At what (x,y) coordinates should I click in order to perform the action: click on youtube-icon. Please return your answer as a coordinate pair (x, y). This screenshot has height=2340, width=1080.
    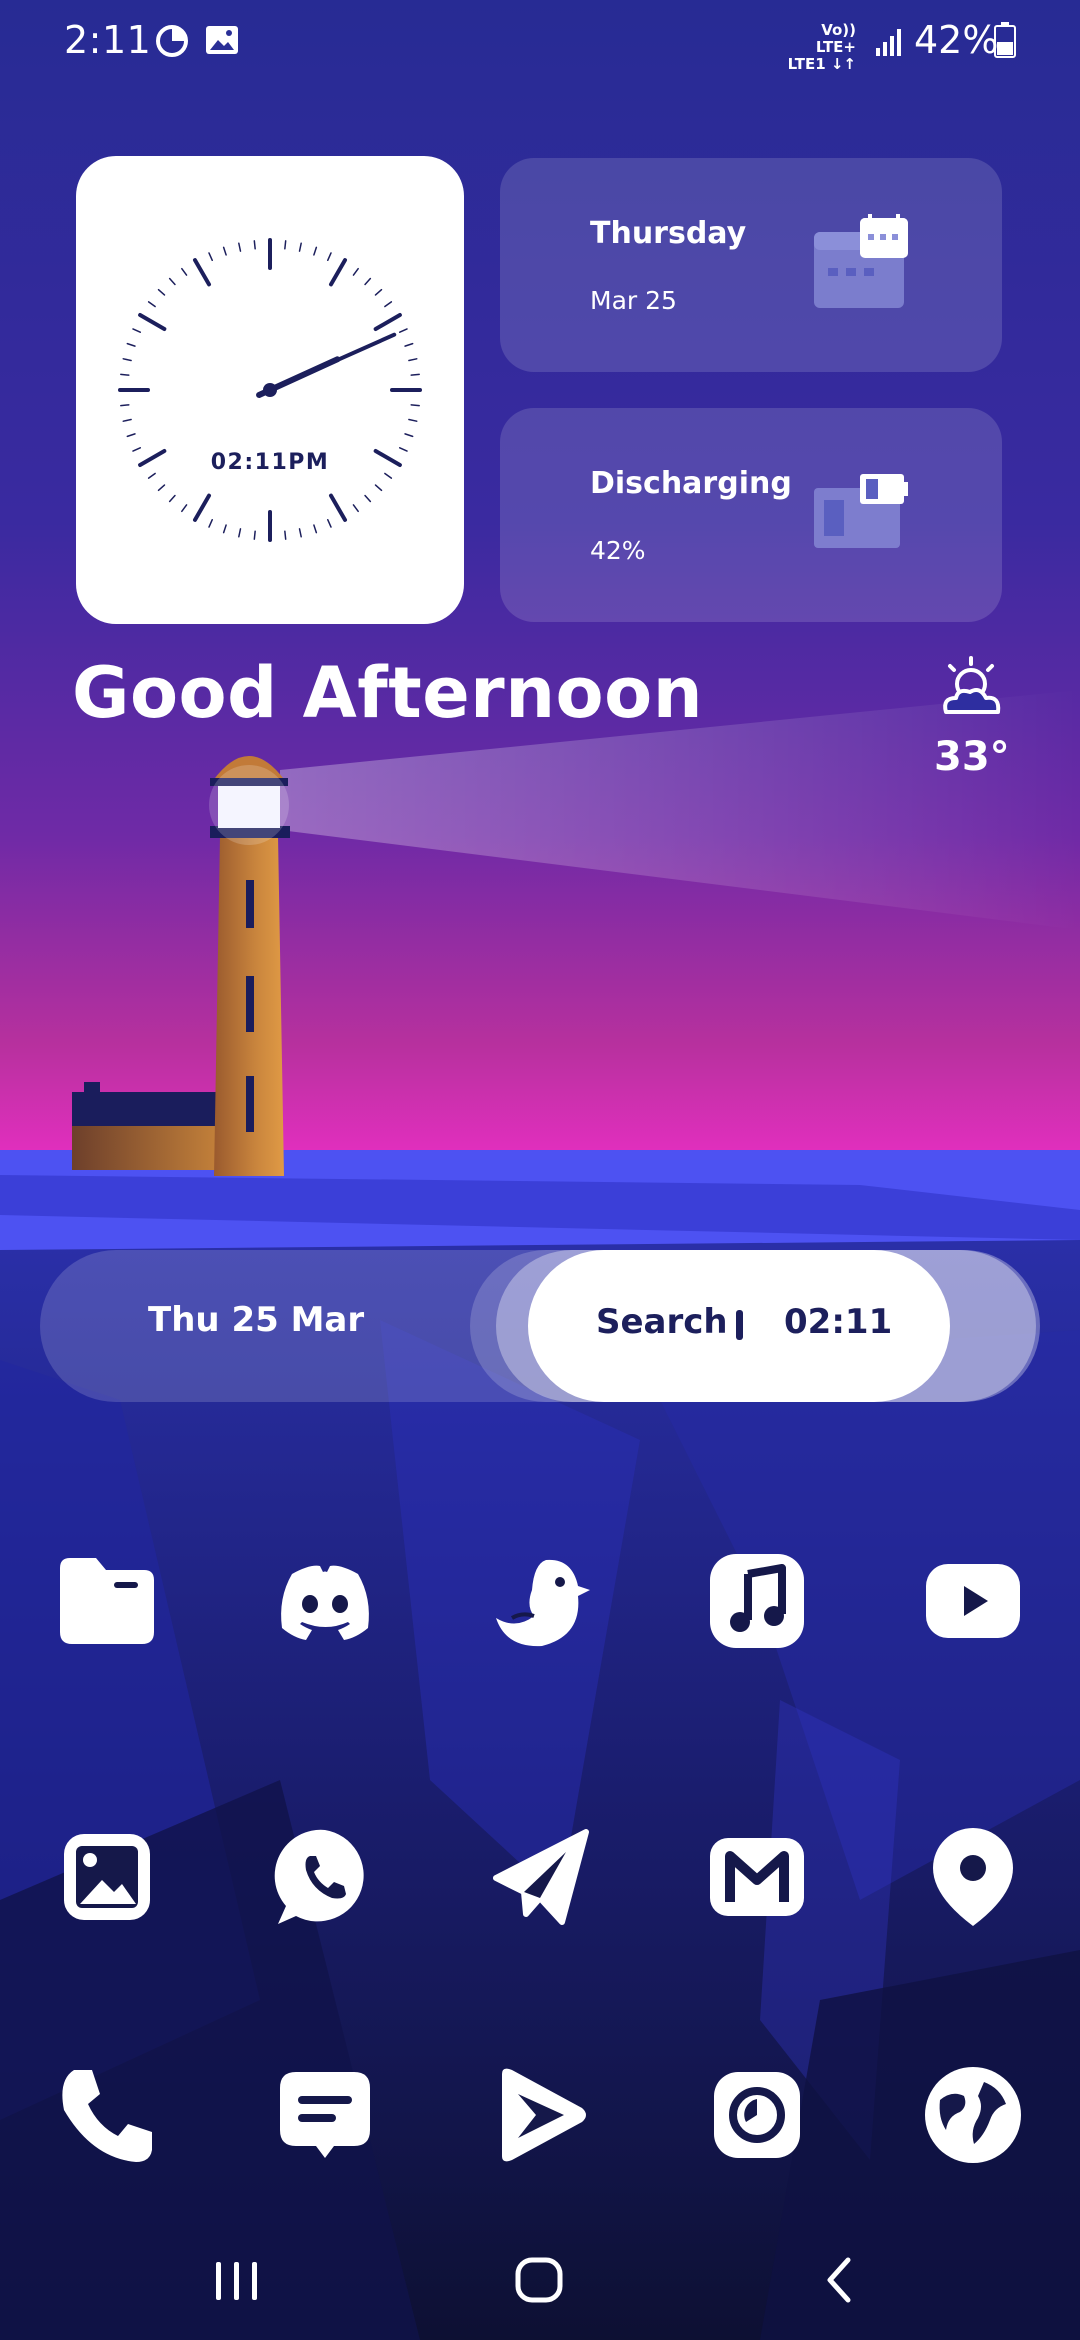
    Looking at the image, I should click on (973, 1601).